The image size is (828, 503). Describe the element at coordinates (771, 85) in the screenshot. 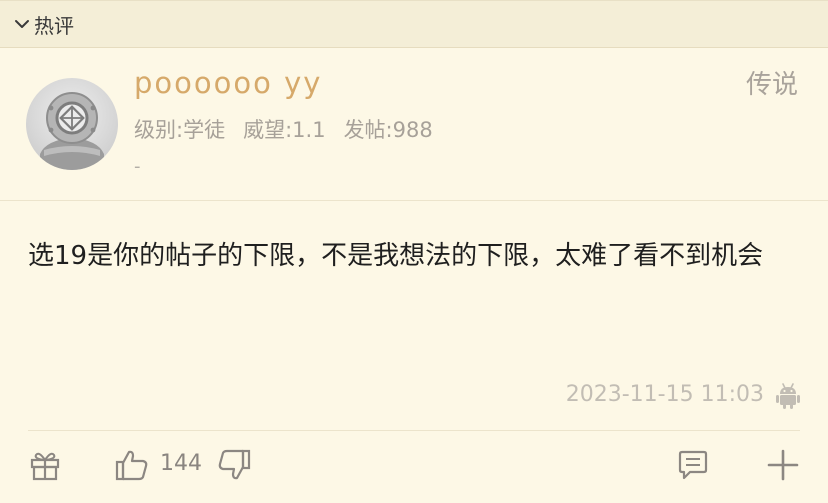

I see `user-rank: 传说` at that location.